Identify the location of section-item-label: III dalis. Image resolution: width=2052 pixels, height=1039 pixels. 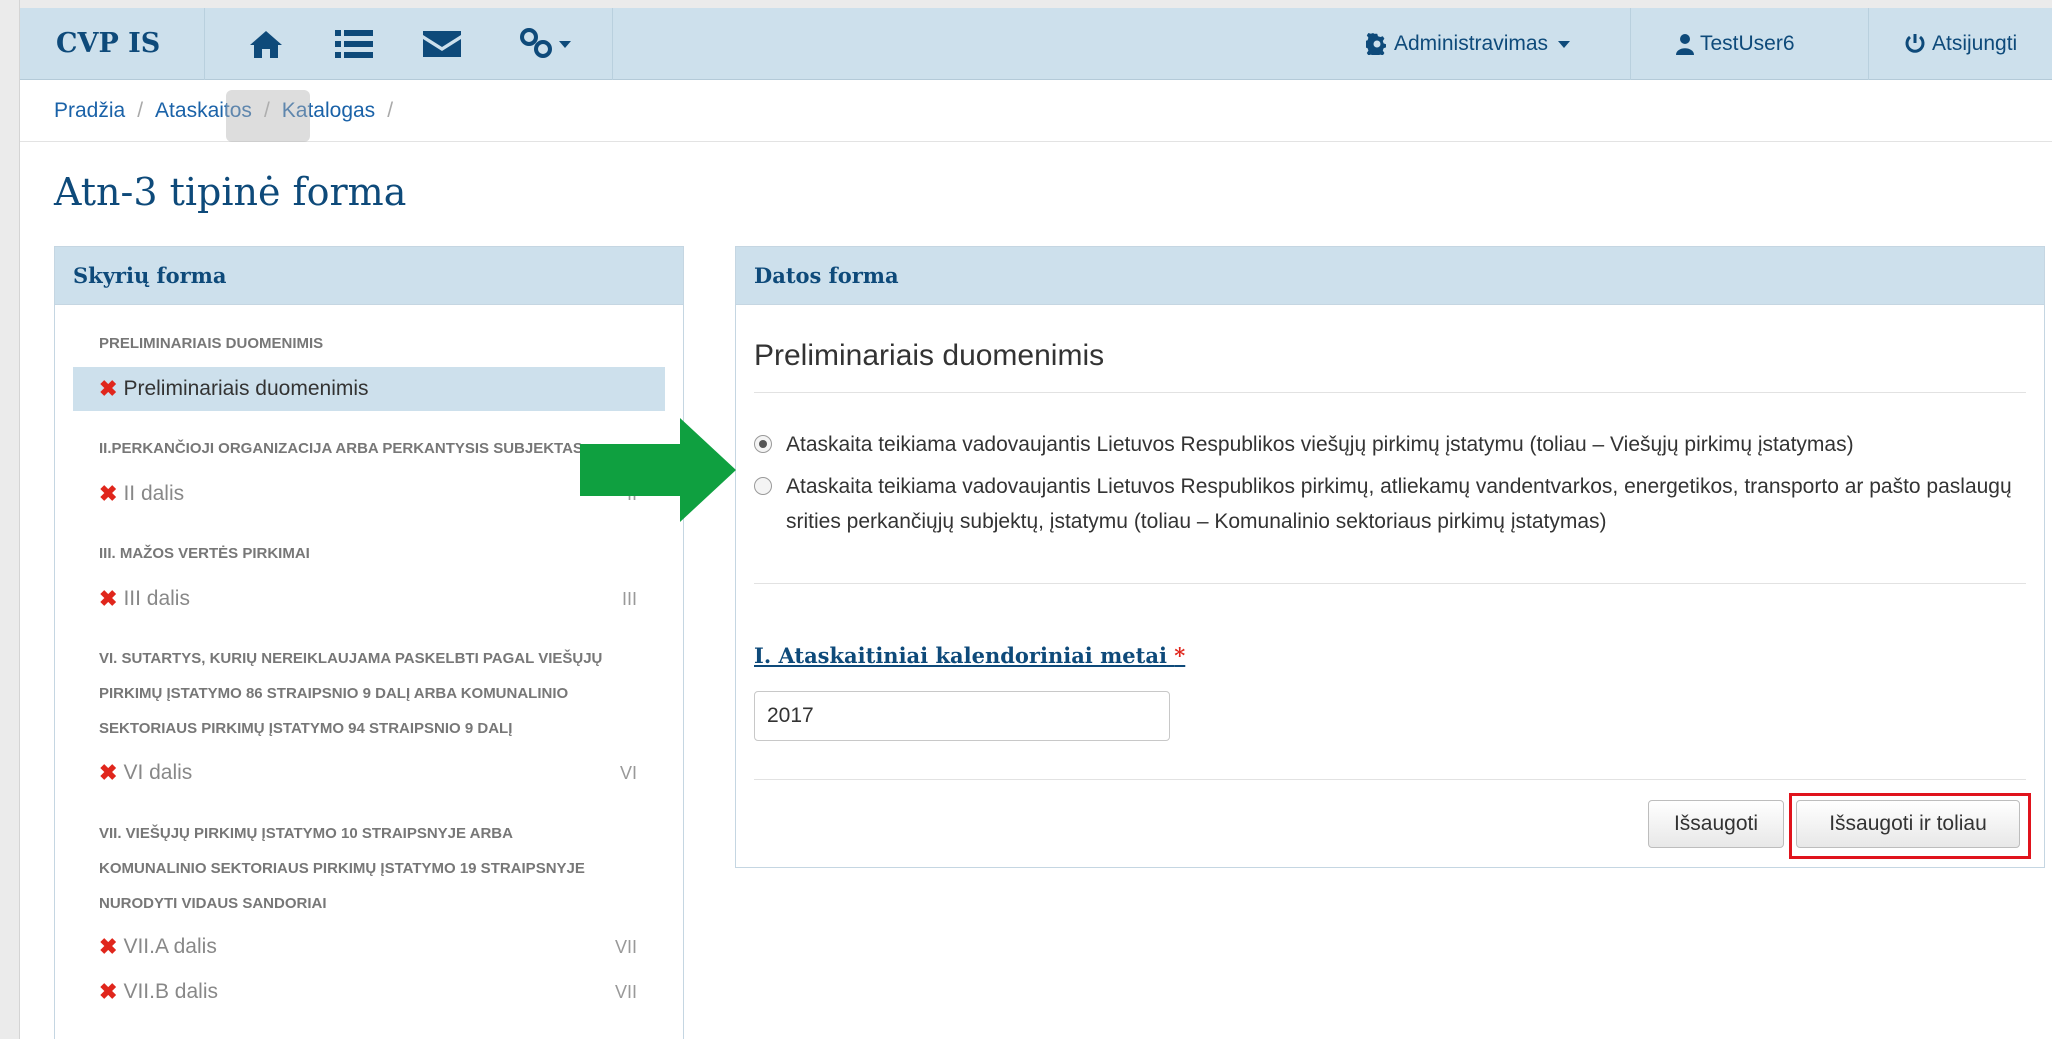
(156, 598).